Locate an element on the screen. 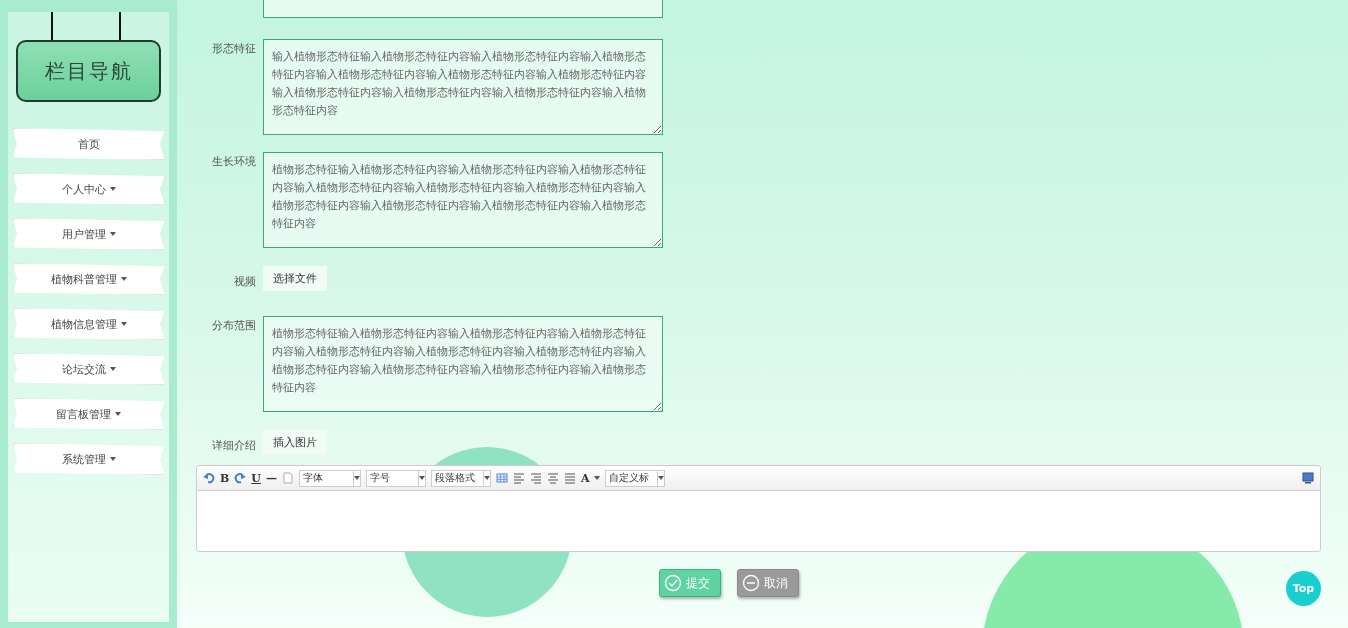  field-label: 形态特征 is located at coordinates (233, 49).